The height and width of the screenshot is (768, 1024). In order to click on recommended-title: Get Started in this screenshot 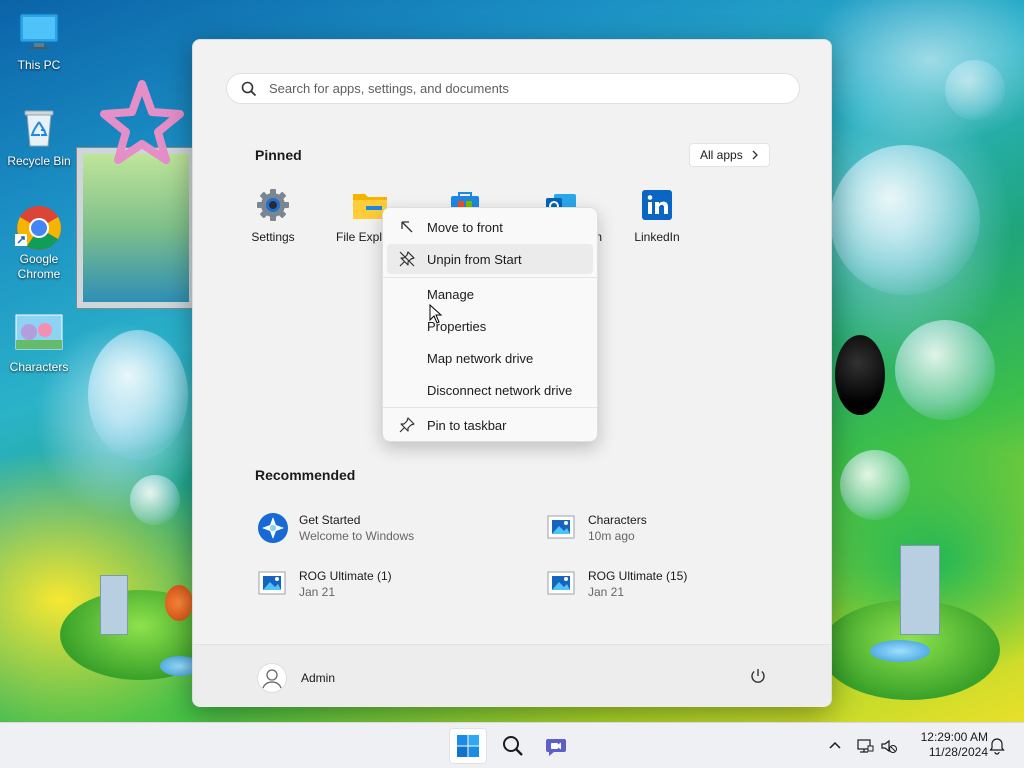, I will do `click(330, 520)`.